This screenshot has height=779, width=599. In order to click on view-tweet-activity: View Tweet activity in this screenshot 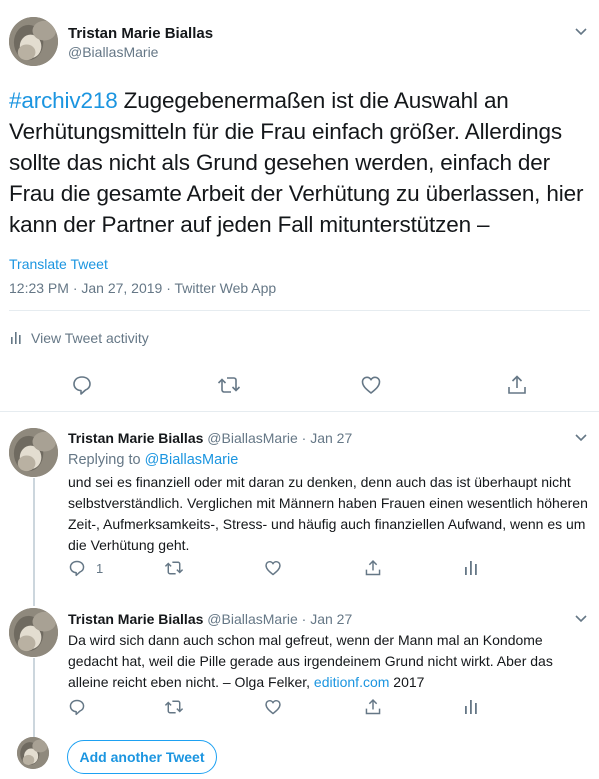, I will do `click(79, 338)`.